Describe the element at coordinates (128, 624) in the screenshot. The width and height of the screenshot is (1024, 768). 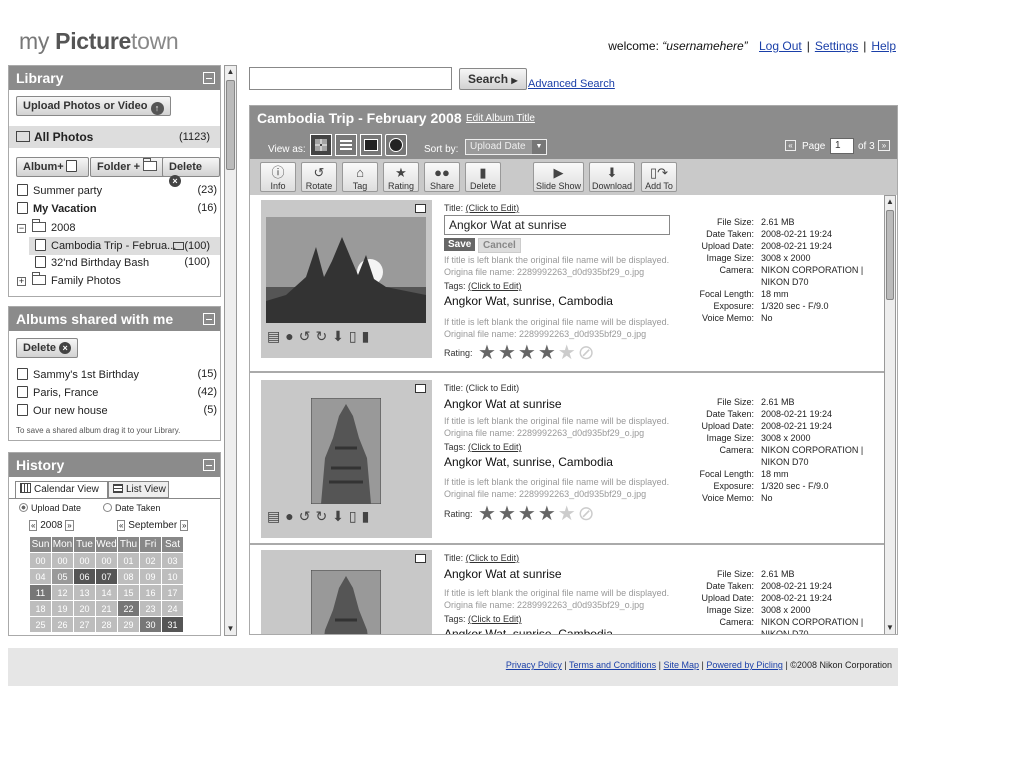
I see `calendar-day: 29` at that location.